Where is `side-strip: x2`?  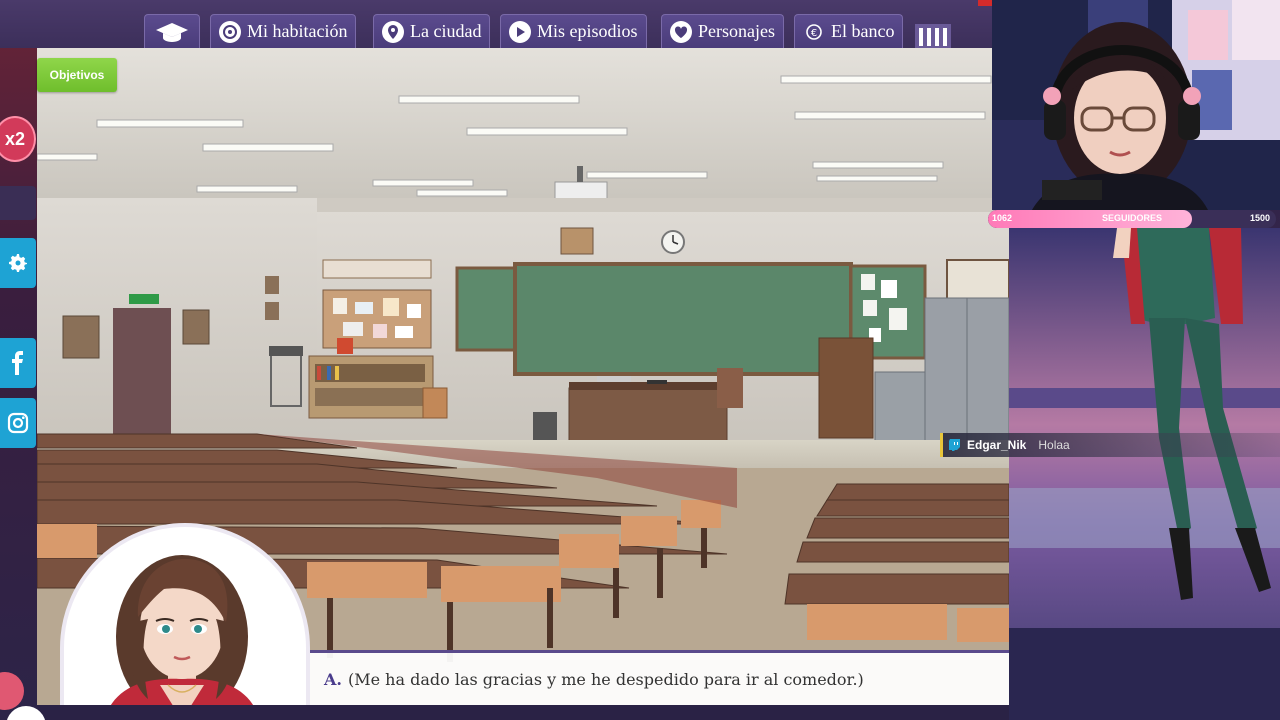
side-strip: x2 is located at coordinates (18, 360).